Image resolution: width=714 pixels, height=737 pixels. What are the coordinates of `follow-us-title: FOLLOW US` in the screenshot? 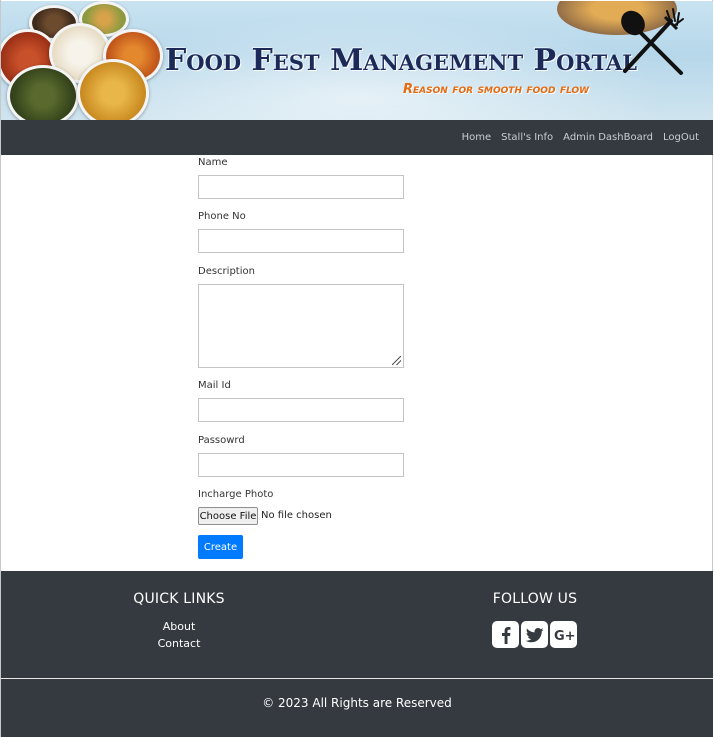 It's located at (535, 599).